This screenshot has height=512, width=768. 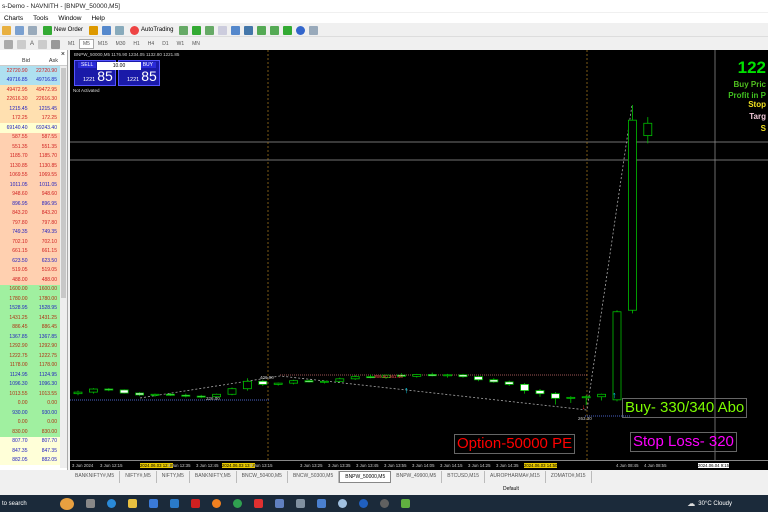 I want to click on symbol-row: 551.35 551.35, so click(x=33, y=147).